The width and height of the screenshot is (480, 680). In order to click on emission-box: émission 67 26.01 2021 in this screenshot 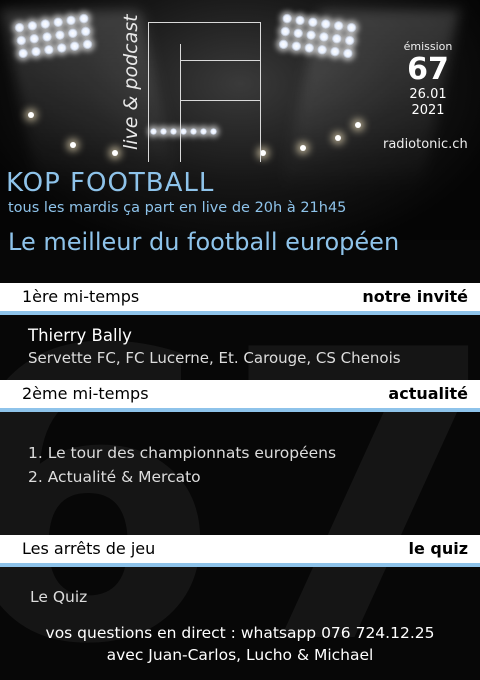, I will do `click(428, 79)`.